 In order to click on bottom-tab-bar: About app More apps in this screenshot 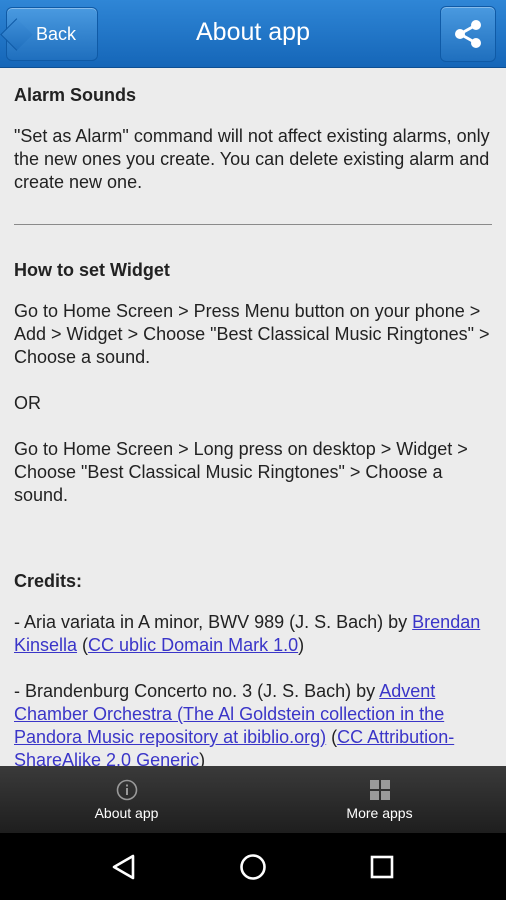, I will do `click(253, 799)`.